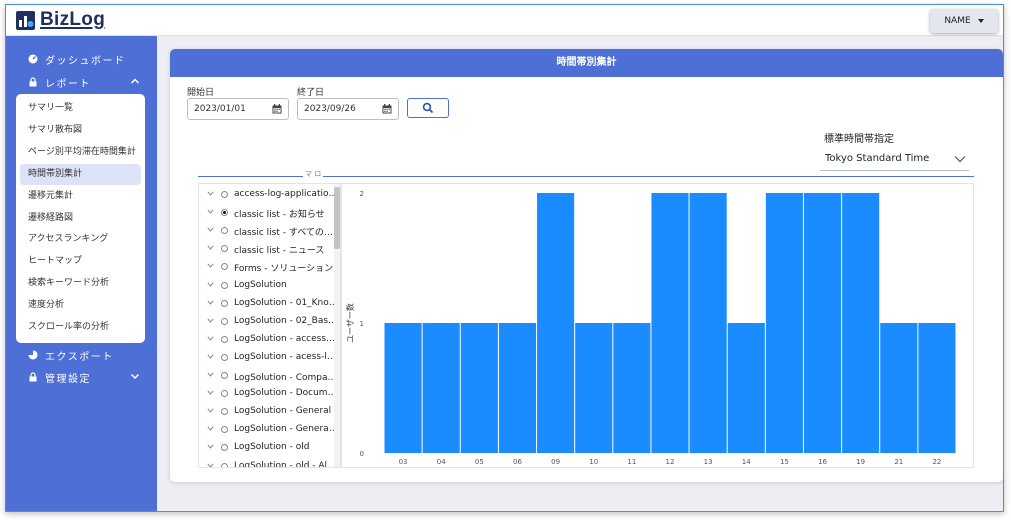 This screenshot has height=520, width=1011. Describe the element at coordinates (269, 448) in the screenshot. I see `list-item: LogSolution - old` at that location.